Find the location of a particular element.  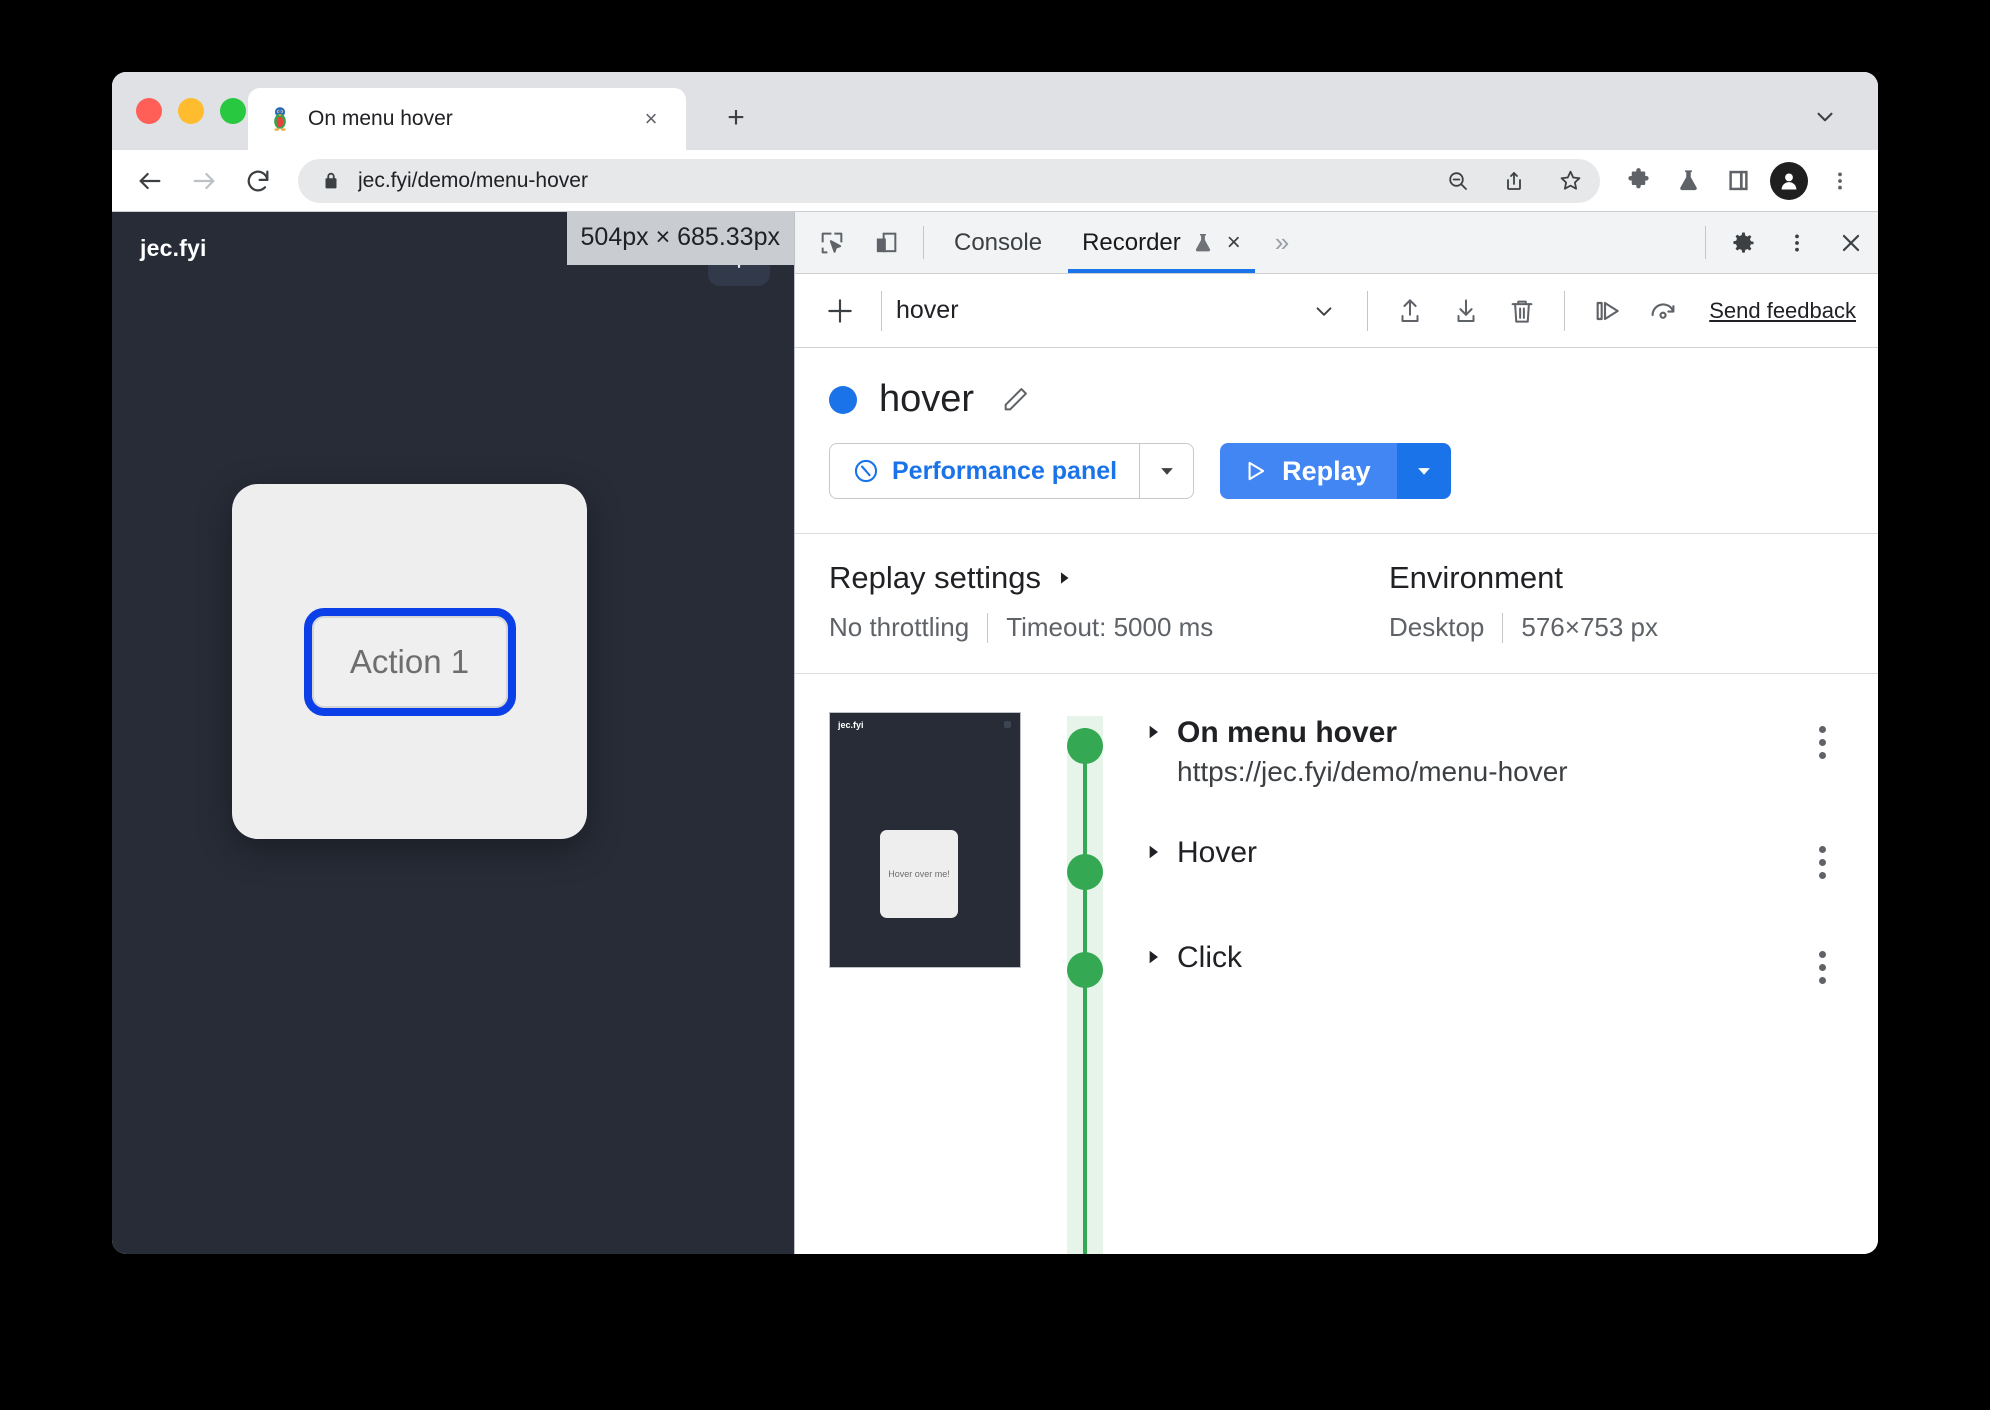

tab-recorder: Recorder × is located at coordinates (1161, 242).